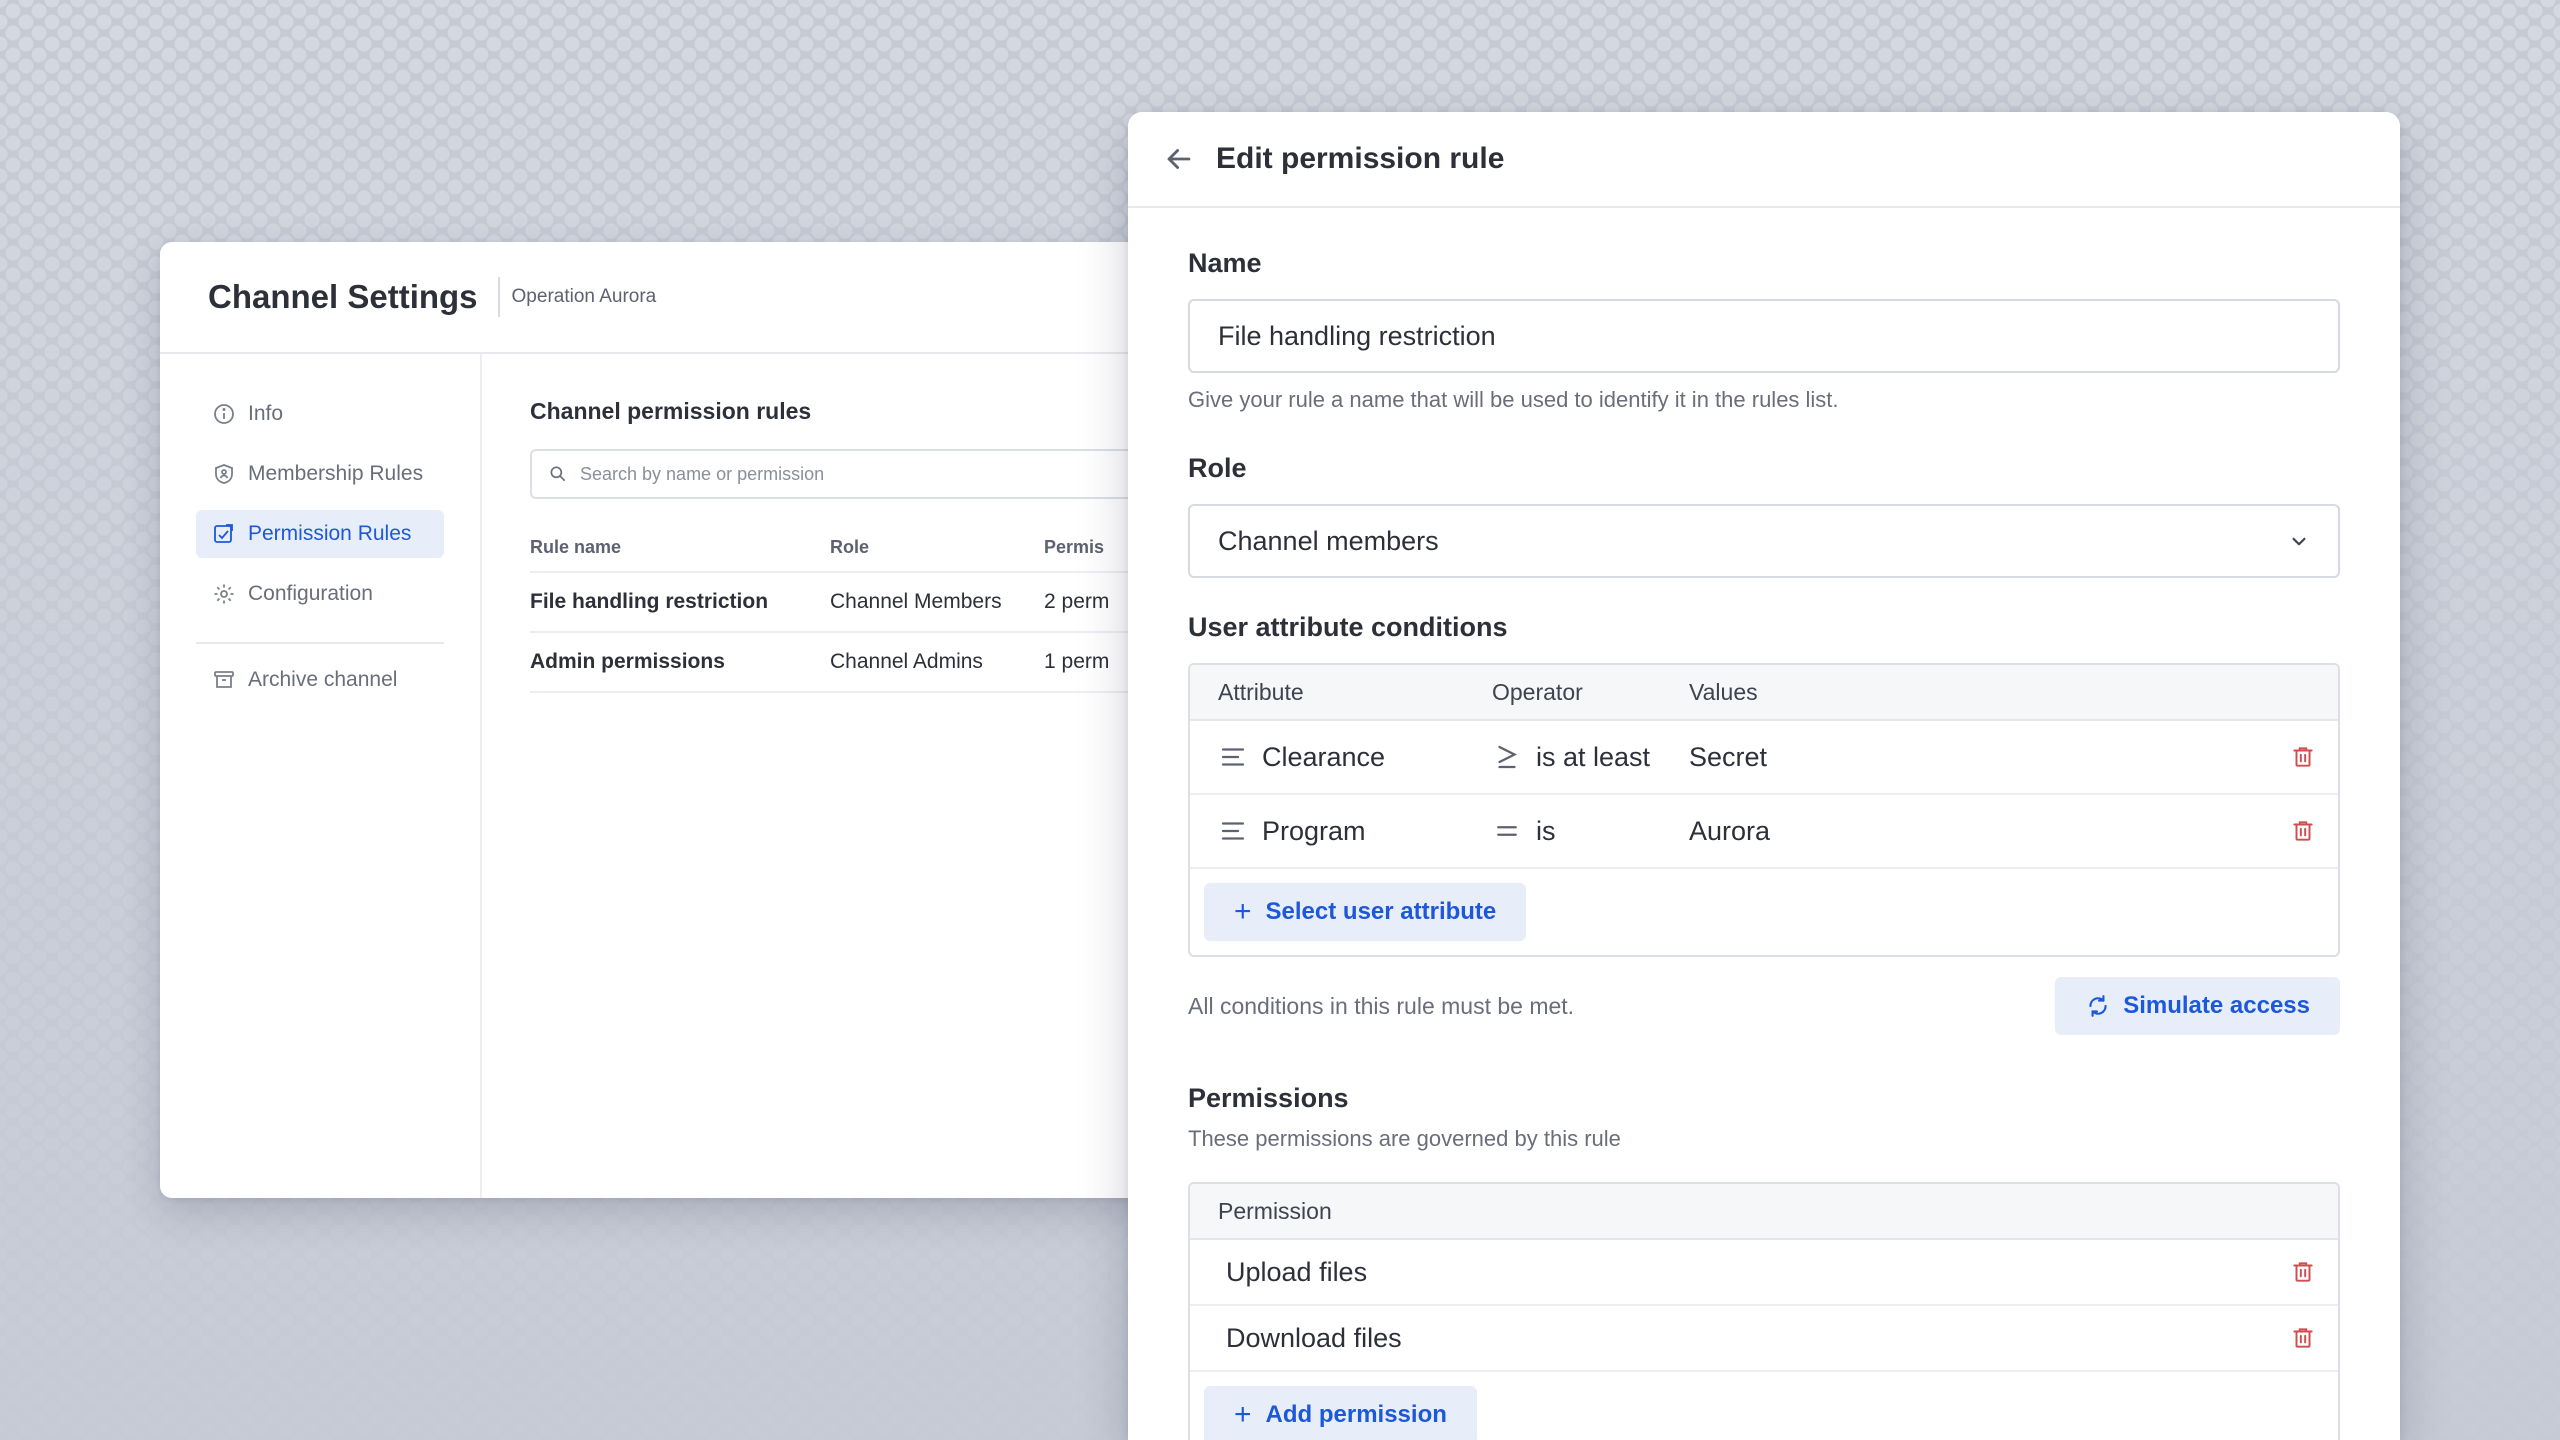  Describe the element at coordinates (671, 411) in the screenshot. I see `section-title: Channel permission rules` at that location.